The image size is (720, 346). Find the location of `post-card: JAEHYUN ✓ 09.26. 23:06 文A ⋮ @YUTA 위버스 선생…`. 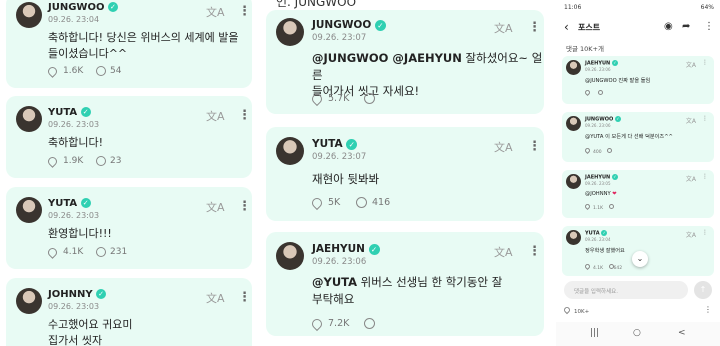

post-card: JAEHYUN ✓ 09.26. 23:06 文A ⋮ @YUTA 위버스 선생… is located at coordinates (405, 284).